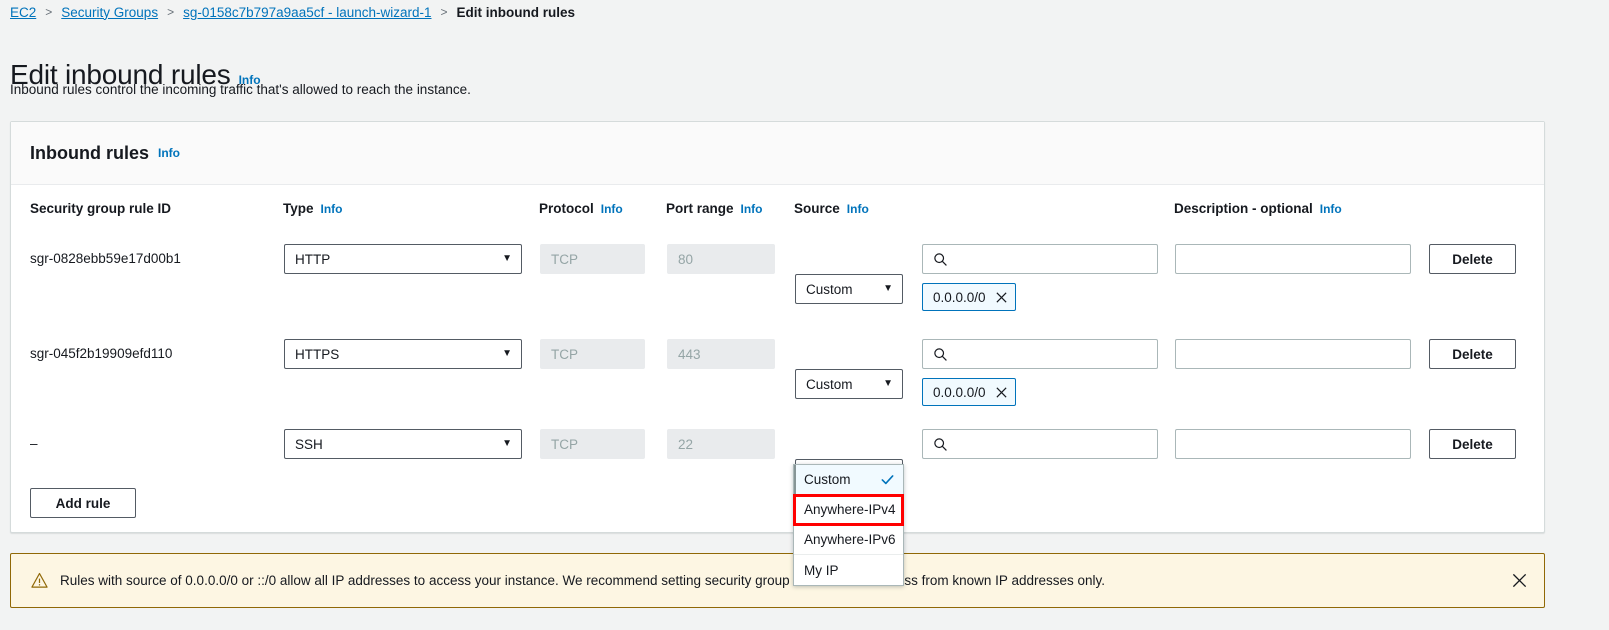 This screenshot has height=630, width=1609. I want to click on breadcrumb-item-current: Edit inbound rules, so click(516, 12).